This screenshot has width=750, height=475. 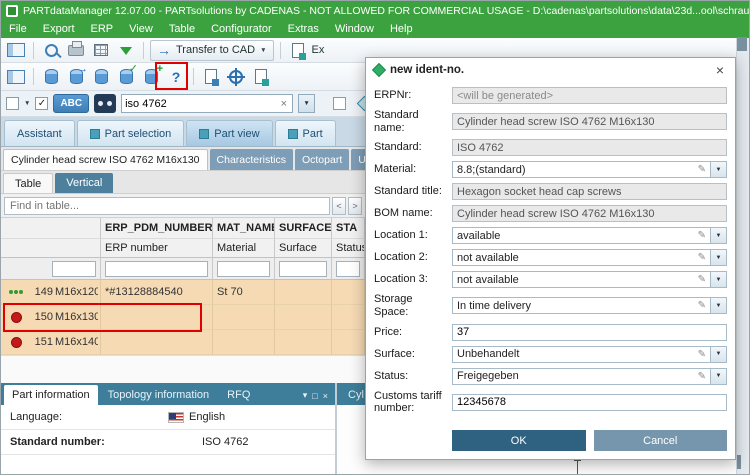 What do you see at coordinates (303, 268) in the screenshot?
I see `filter-surface-input` at bounding box center [303, 268].